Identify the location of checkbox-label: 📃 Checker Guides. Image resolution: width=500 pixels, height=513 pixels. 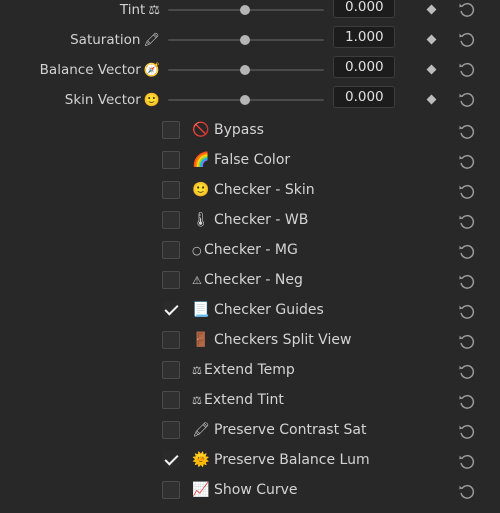
(258, 310).